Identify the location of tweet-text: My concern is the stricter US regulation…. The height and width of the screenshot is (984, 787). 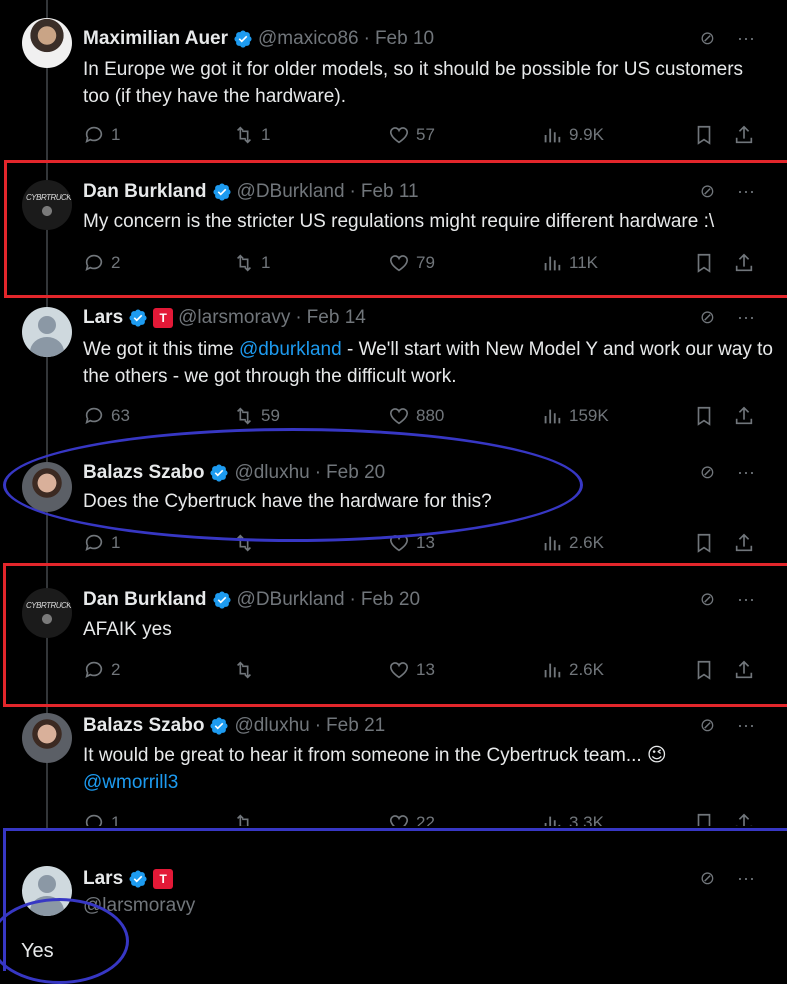
(428, 221).